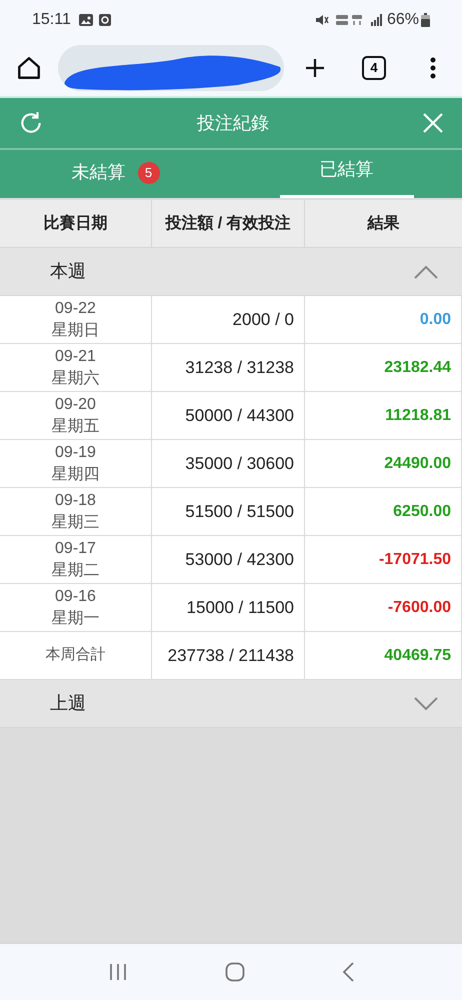 This screenshot has width=462, height=1000. What do you see at coordinates (425, 20) in the screenshot?
I see `battery-icon` at bounding box center [425, 20].